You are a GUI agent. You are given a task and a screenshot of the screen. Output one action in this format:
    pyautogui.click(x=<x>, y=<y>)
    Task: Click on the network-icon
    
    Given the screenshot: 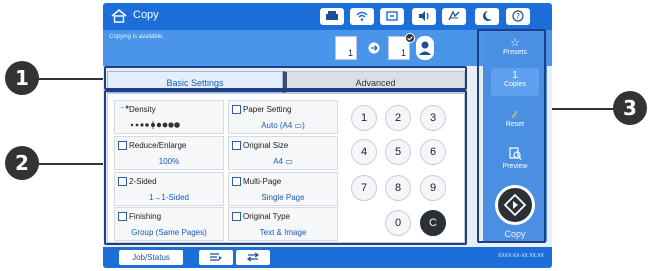 What is the action you would take?
    pyautogui.click(x=392, y=16)
    